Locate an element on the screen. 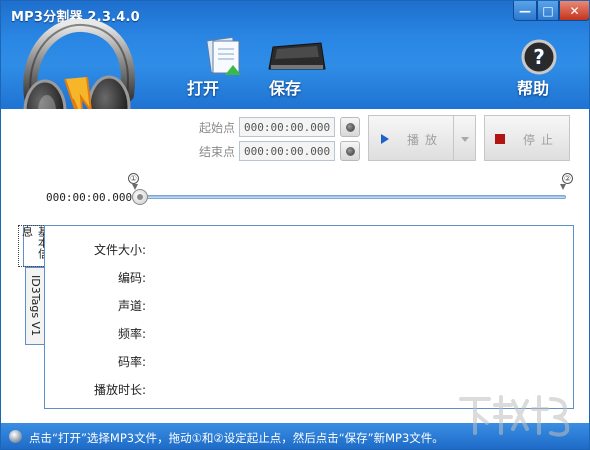  end-point-label: 结束点 is located at coordinates (217, 152).